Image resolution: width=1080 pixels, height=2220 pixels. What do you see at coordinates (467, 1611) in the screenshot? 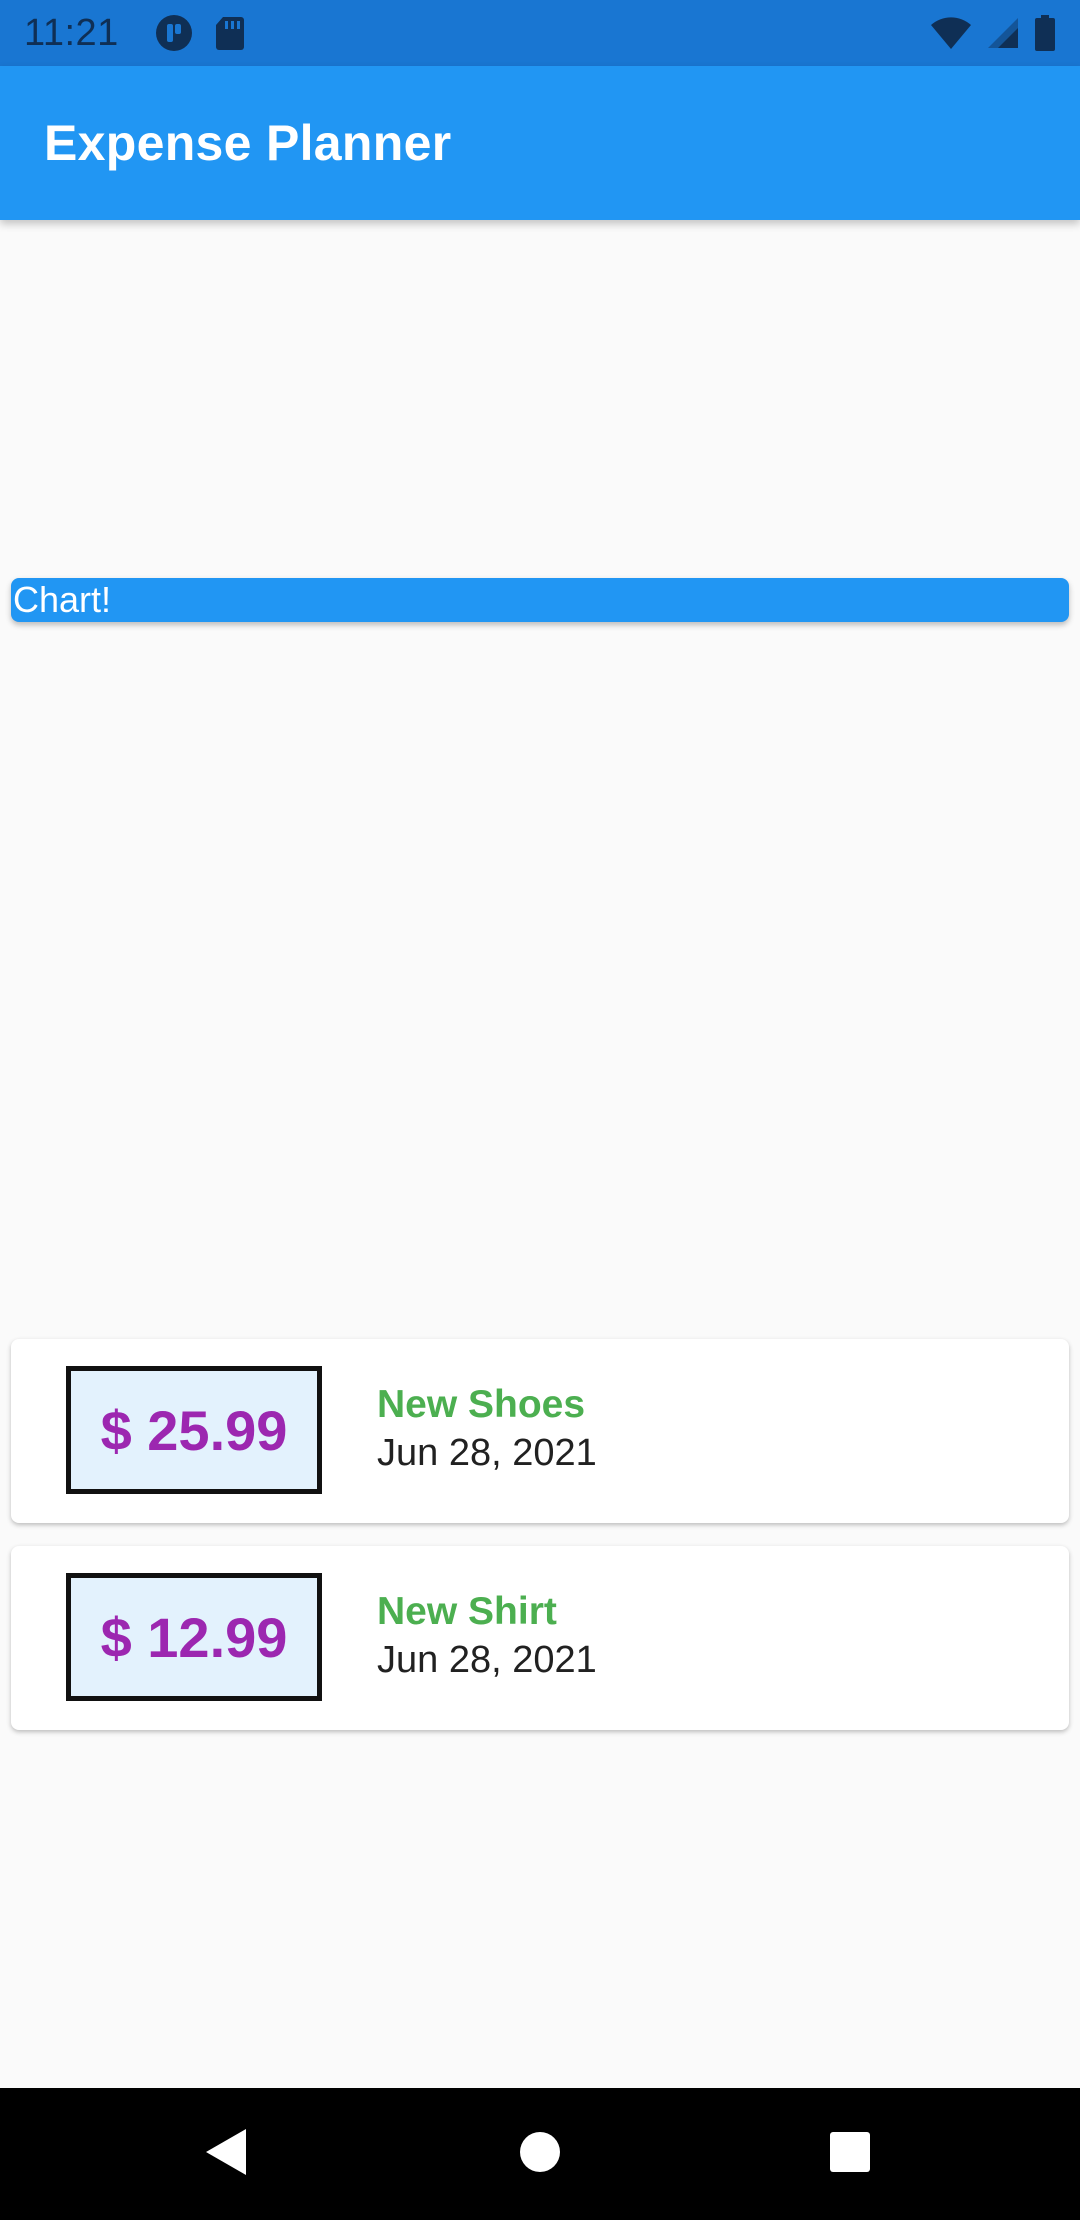
I see `transaction-title: New Shirt` at bounding box center [467, 1611].